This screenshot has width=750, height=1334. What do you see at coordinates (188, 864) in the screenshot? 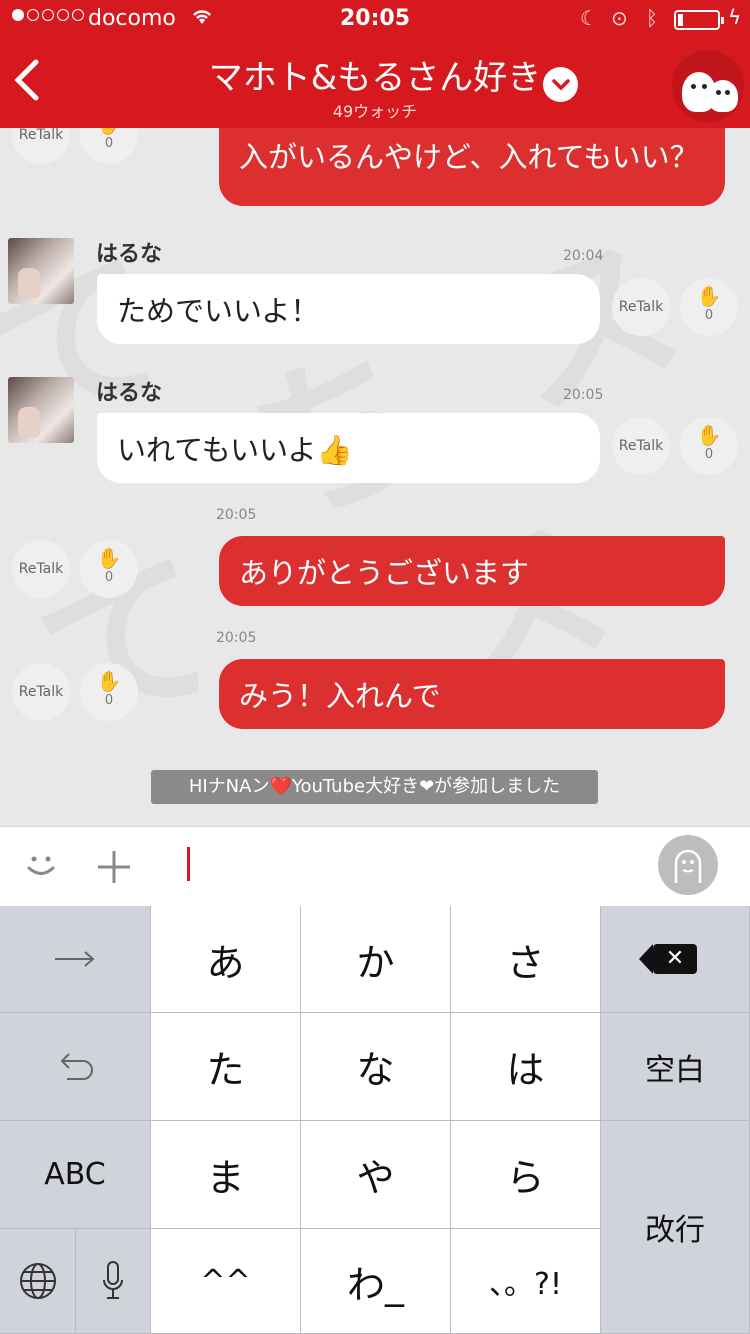
I see `message-input` at bounding box center [188, 864].